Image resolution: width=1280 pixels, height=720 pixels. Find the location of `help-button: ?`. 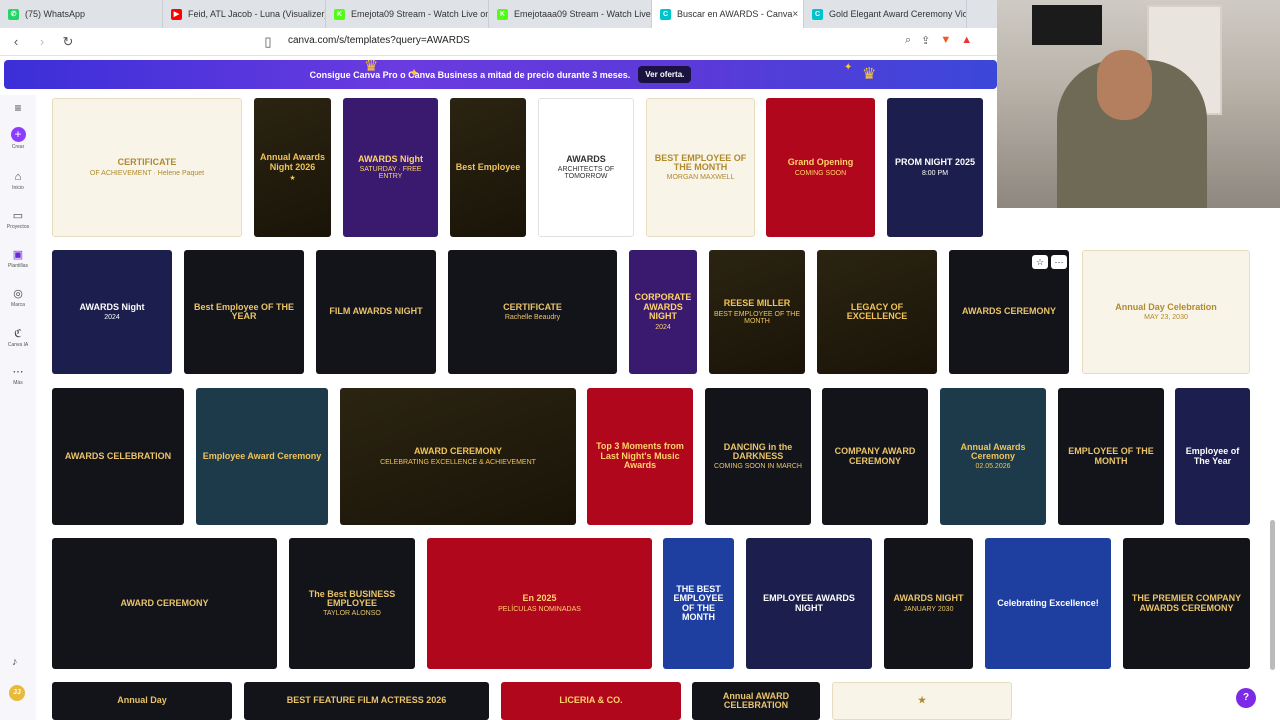

help-button: ? is located at coordinates (1246, 698).